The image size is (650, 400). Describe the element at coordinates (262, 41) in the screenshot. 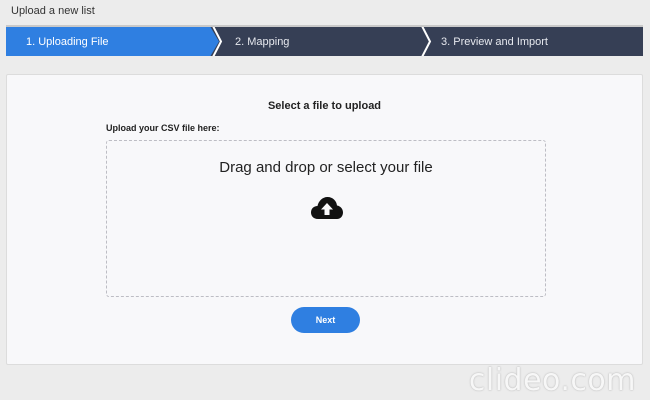

I see `step-label: 2. Mapping` at that location.